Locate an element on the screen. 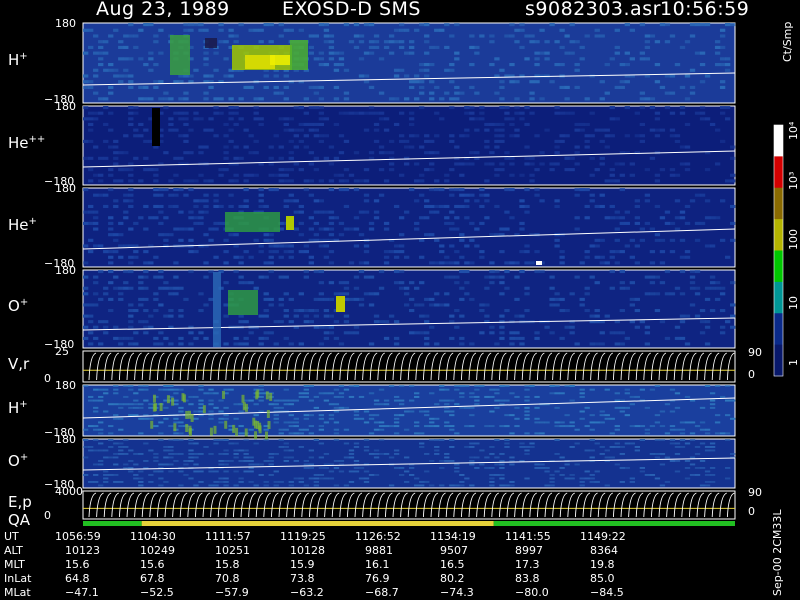 The image size is (800, 600). panel-label: He+ is located at coordinates (22, 224).